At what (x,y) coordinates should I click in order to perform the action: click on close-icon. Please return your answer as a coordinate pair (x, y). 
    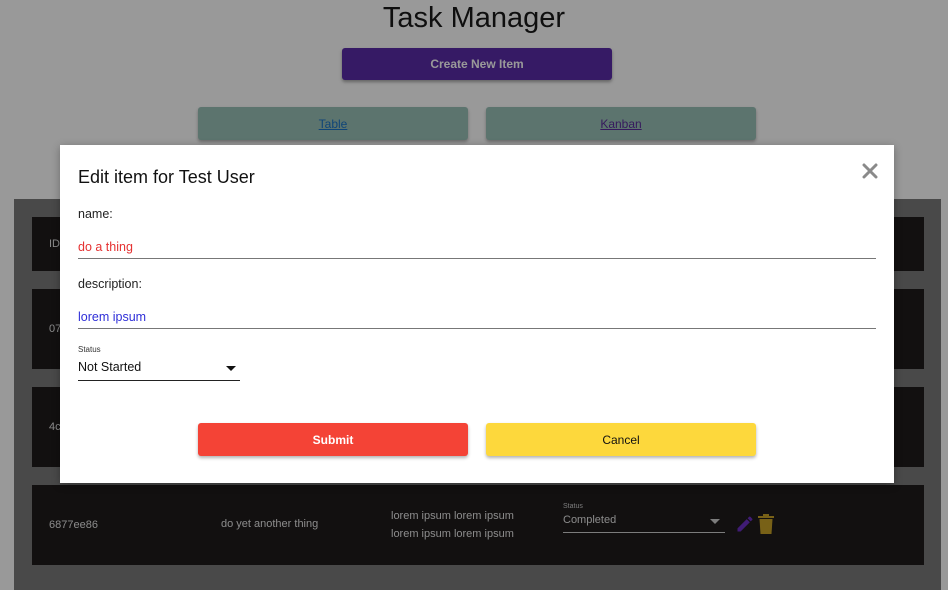
    Looking at the image, I should click on (870, 171).